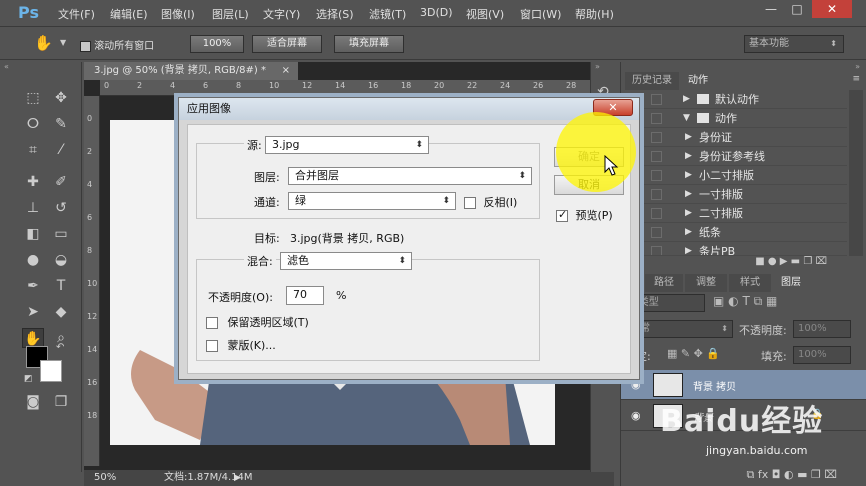 The width and height of the screenshot is (866, 486). Describe the element at coordinates (540, 14) in the screenshot. I see `menu-window: 窗口(W)` at that location.